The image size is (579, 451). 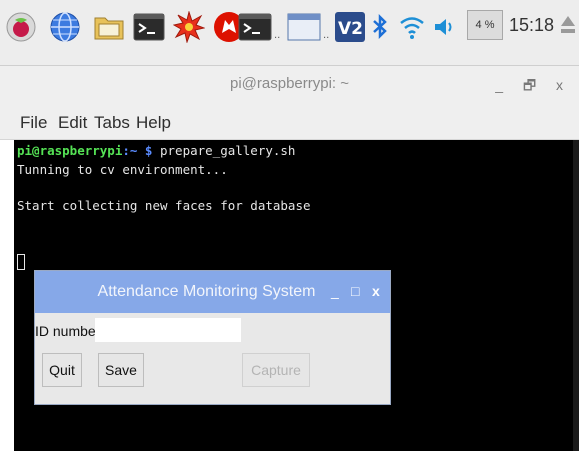 What do you see at coordinates (189, 27) in the screenshot?
I see `burst-icon` at bounding box center [189, 27].